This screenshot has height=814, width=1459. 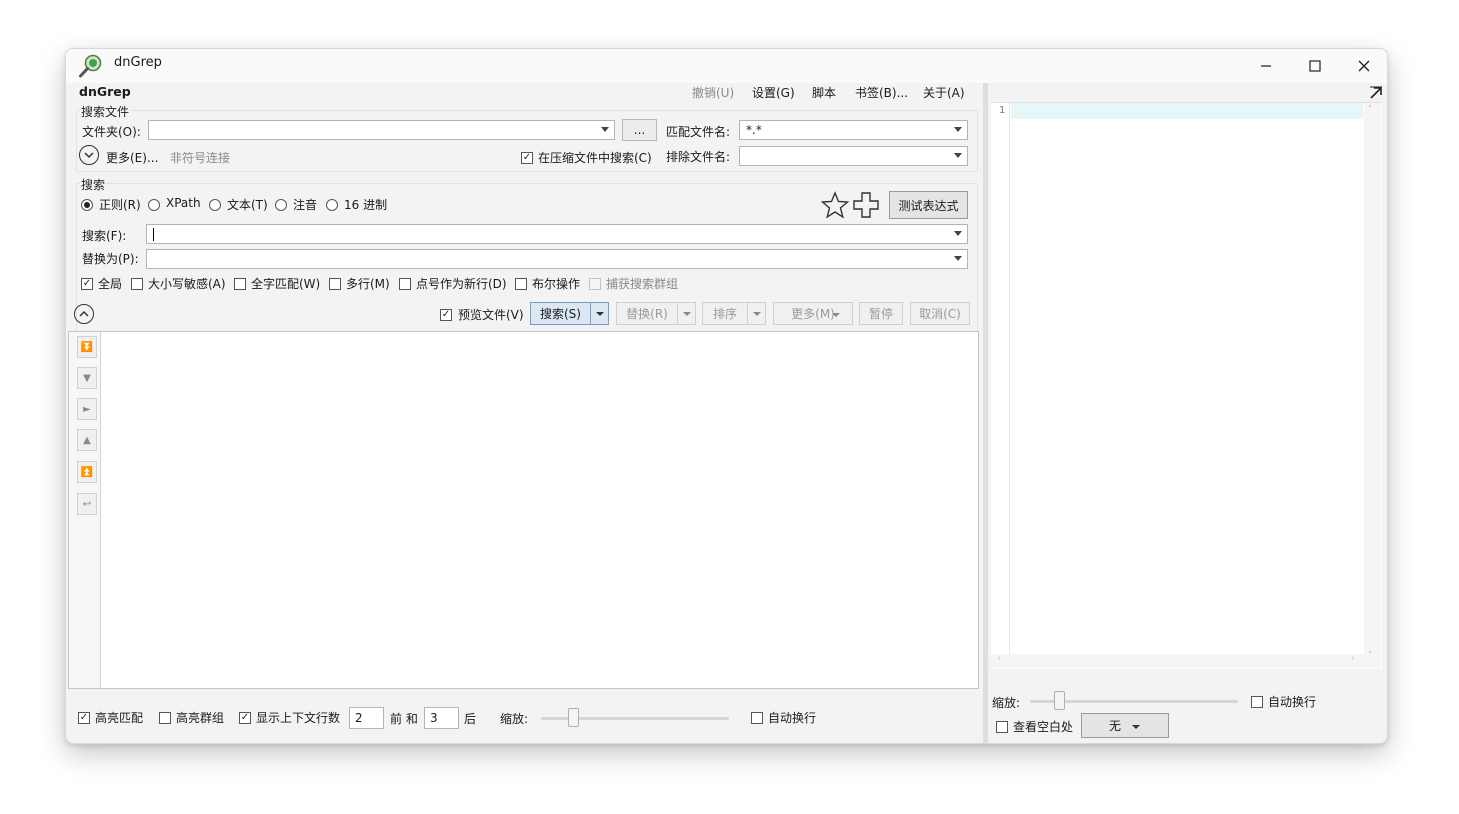 What do you see at coordinates (332, 205) in the screenshot?
I see `mode-hex-radio` at bounding box center [332, 205].